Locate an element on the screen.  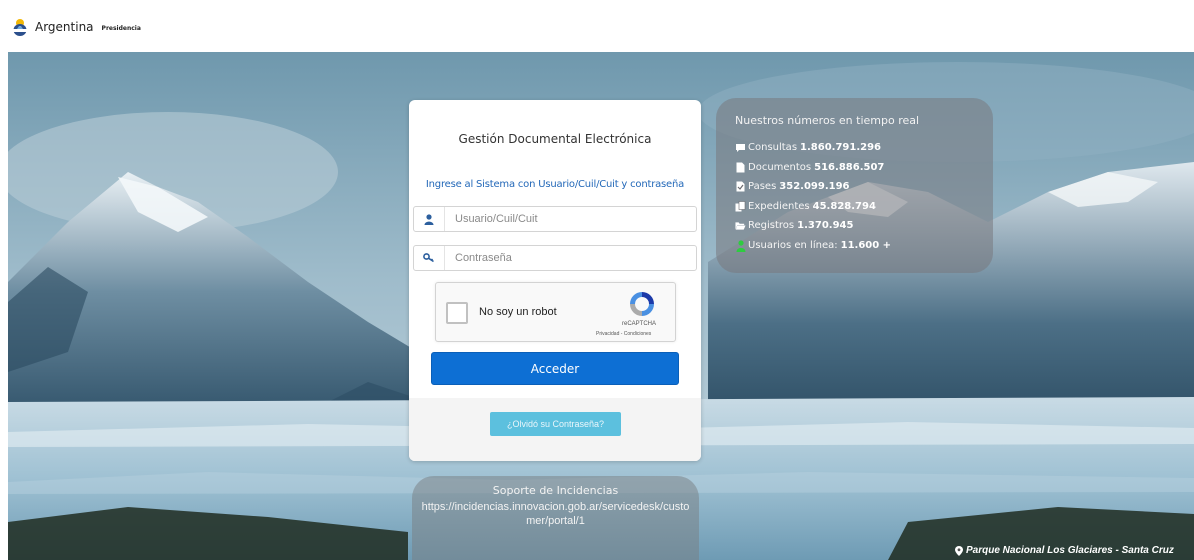
stat-consultas: Consultas 1.860.791.296 is located at coordinates (808, 147).